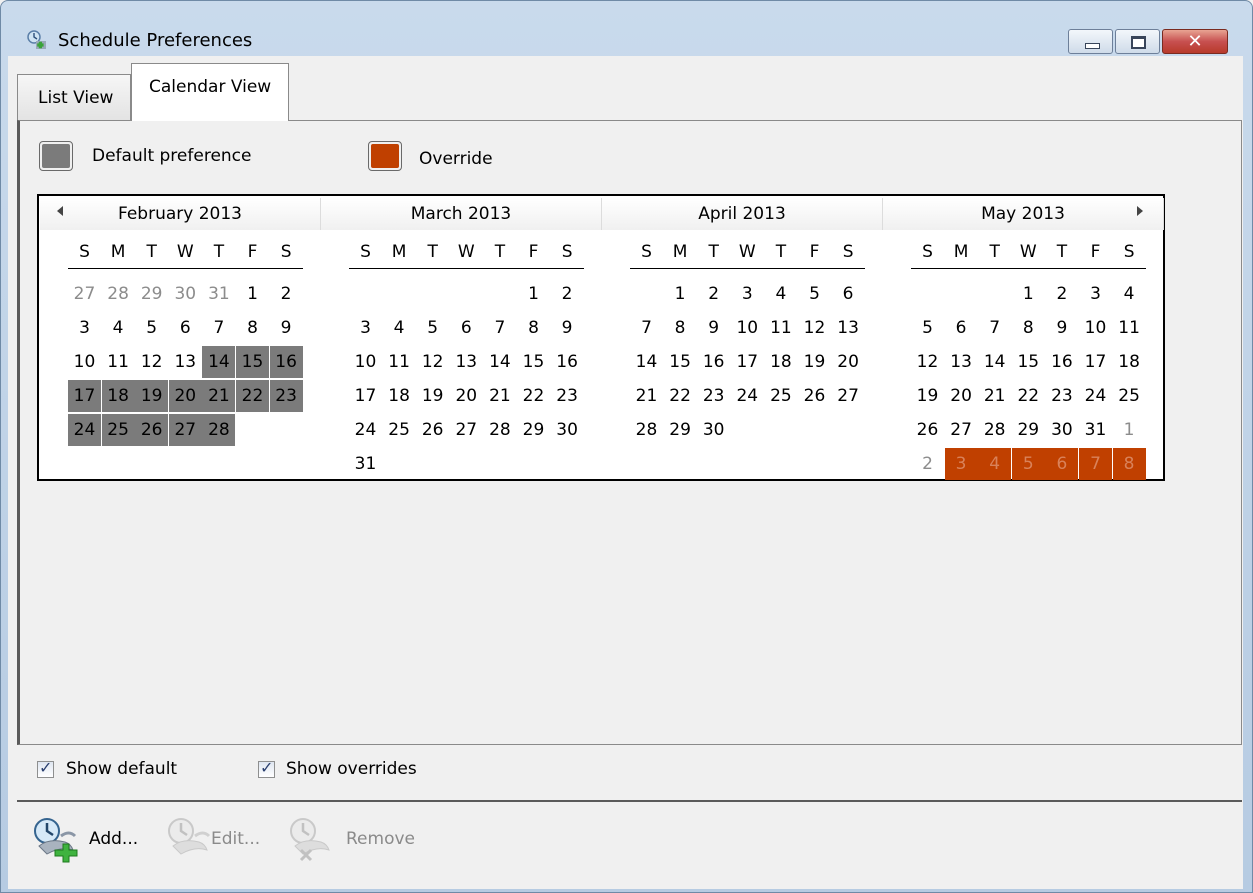 This screenshot has width=1253, height=893. What do you see at coordinates (1028, 294) in the screenshot?
I see `calendar-day: 1` at bounding box center [1028, 294].